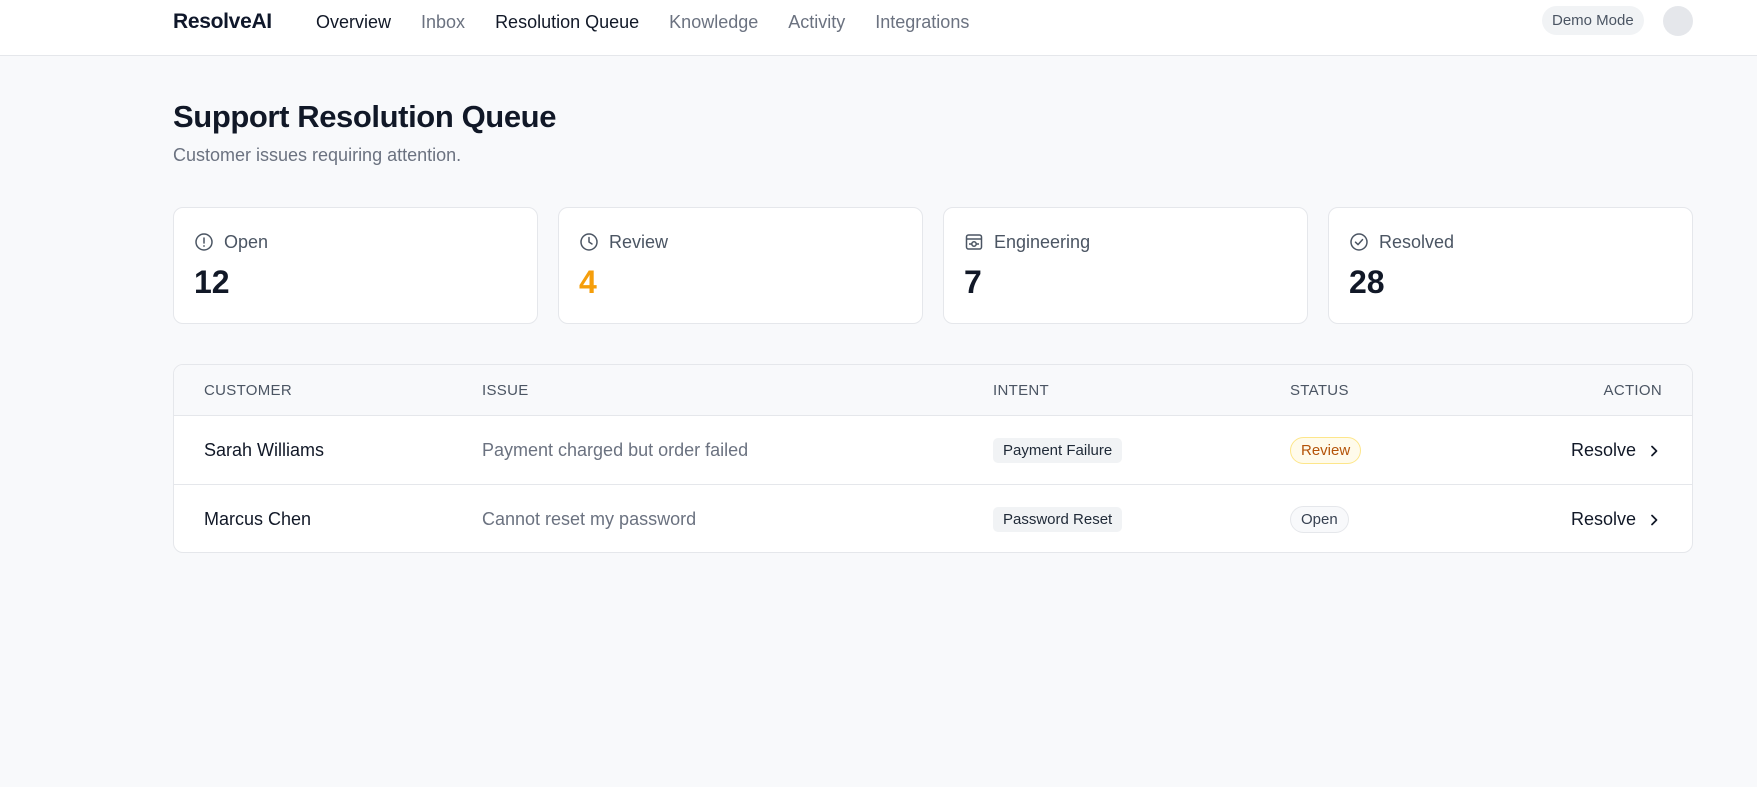  I want to click on column-header-status: STATUS, so click(1319, 390).